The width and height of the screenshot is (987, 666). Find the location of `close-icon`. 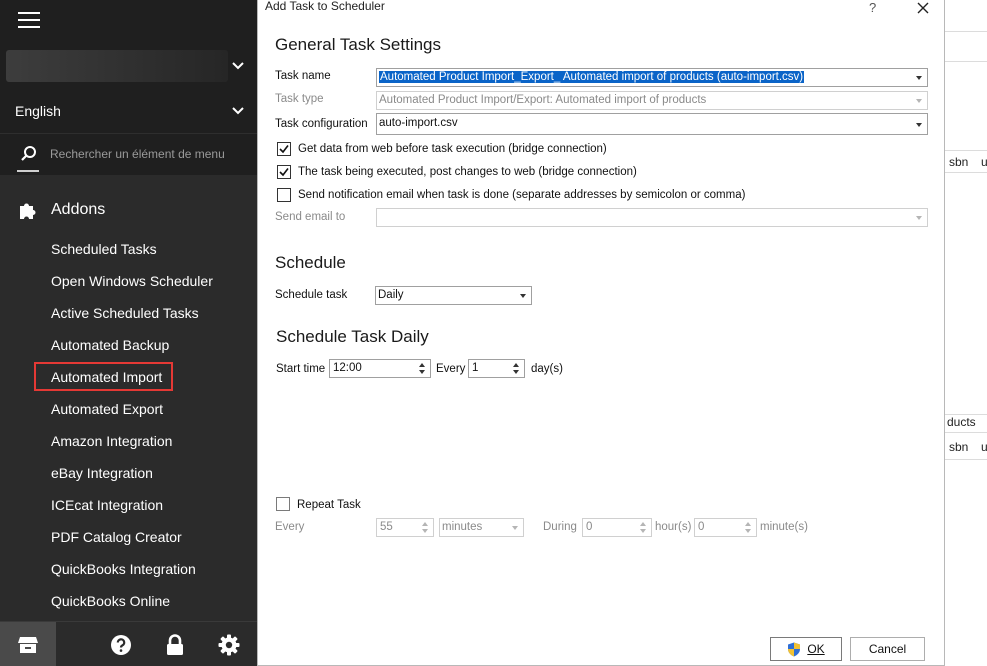

close-icon is located at coordinates (923, 8).